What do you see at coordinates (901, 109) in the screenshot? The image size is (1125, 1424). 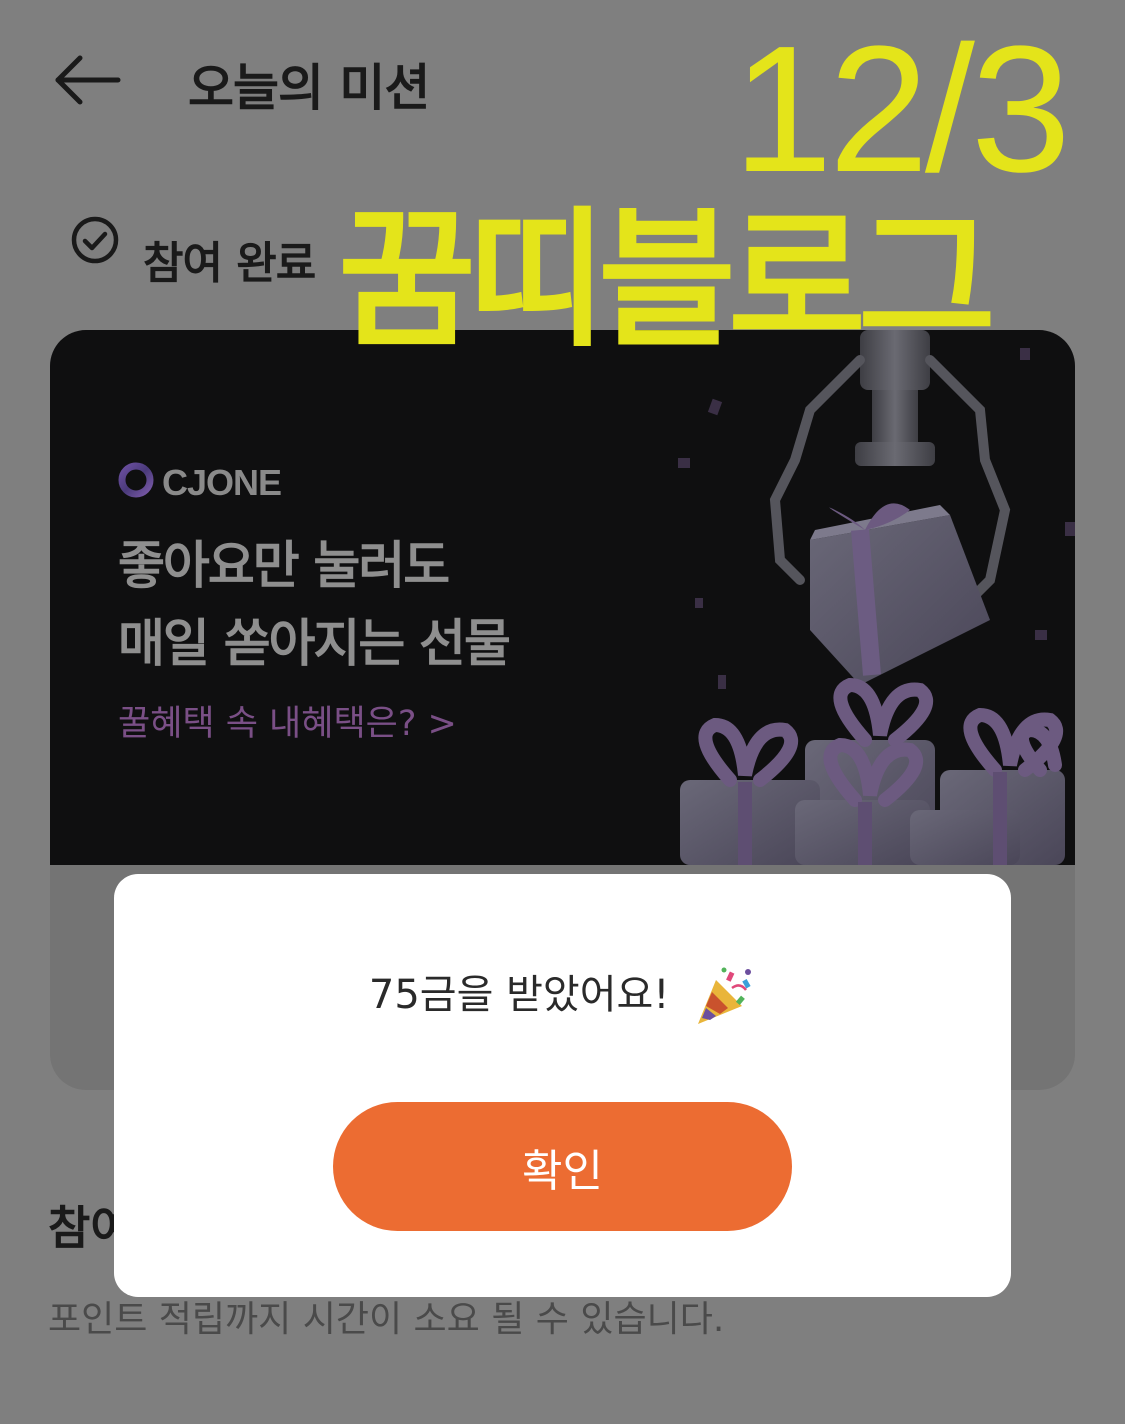 I see `watermark-date: 12/3` at bounding box center [901, 109].